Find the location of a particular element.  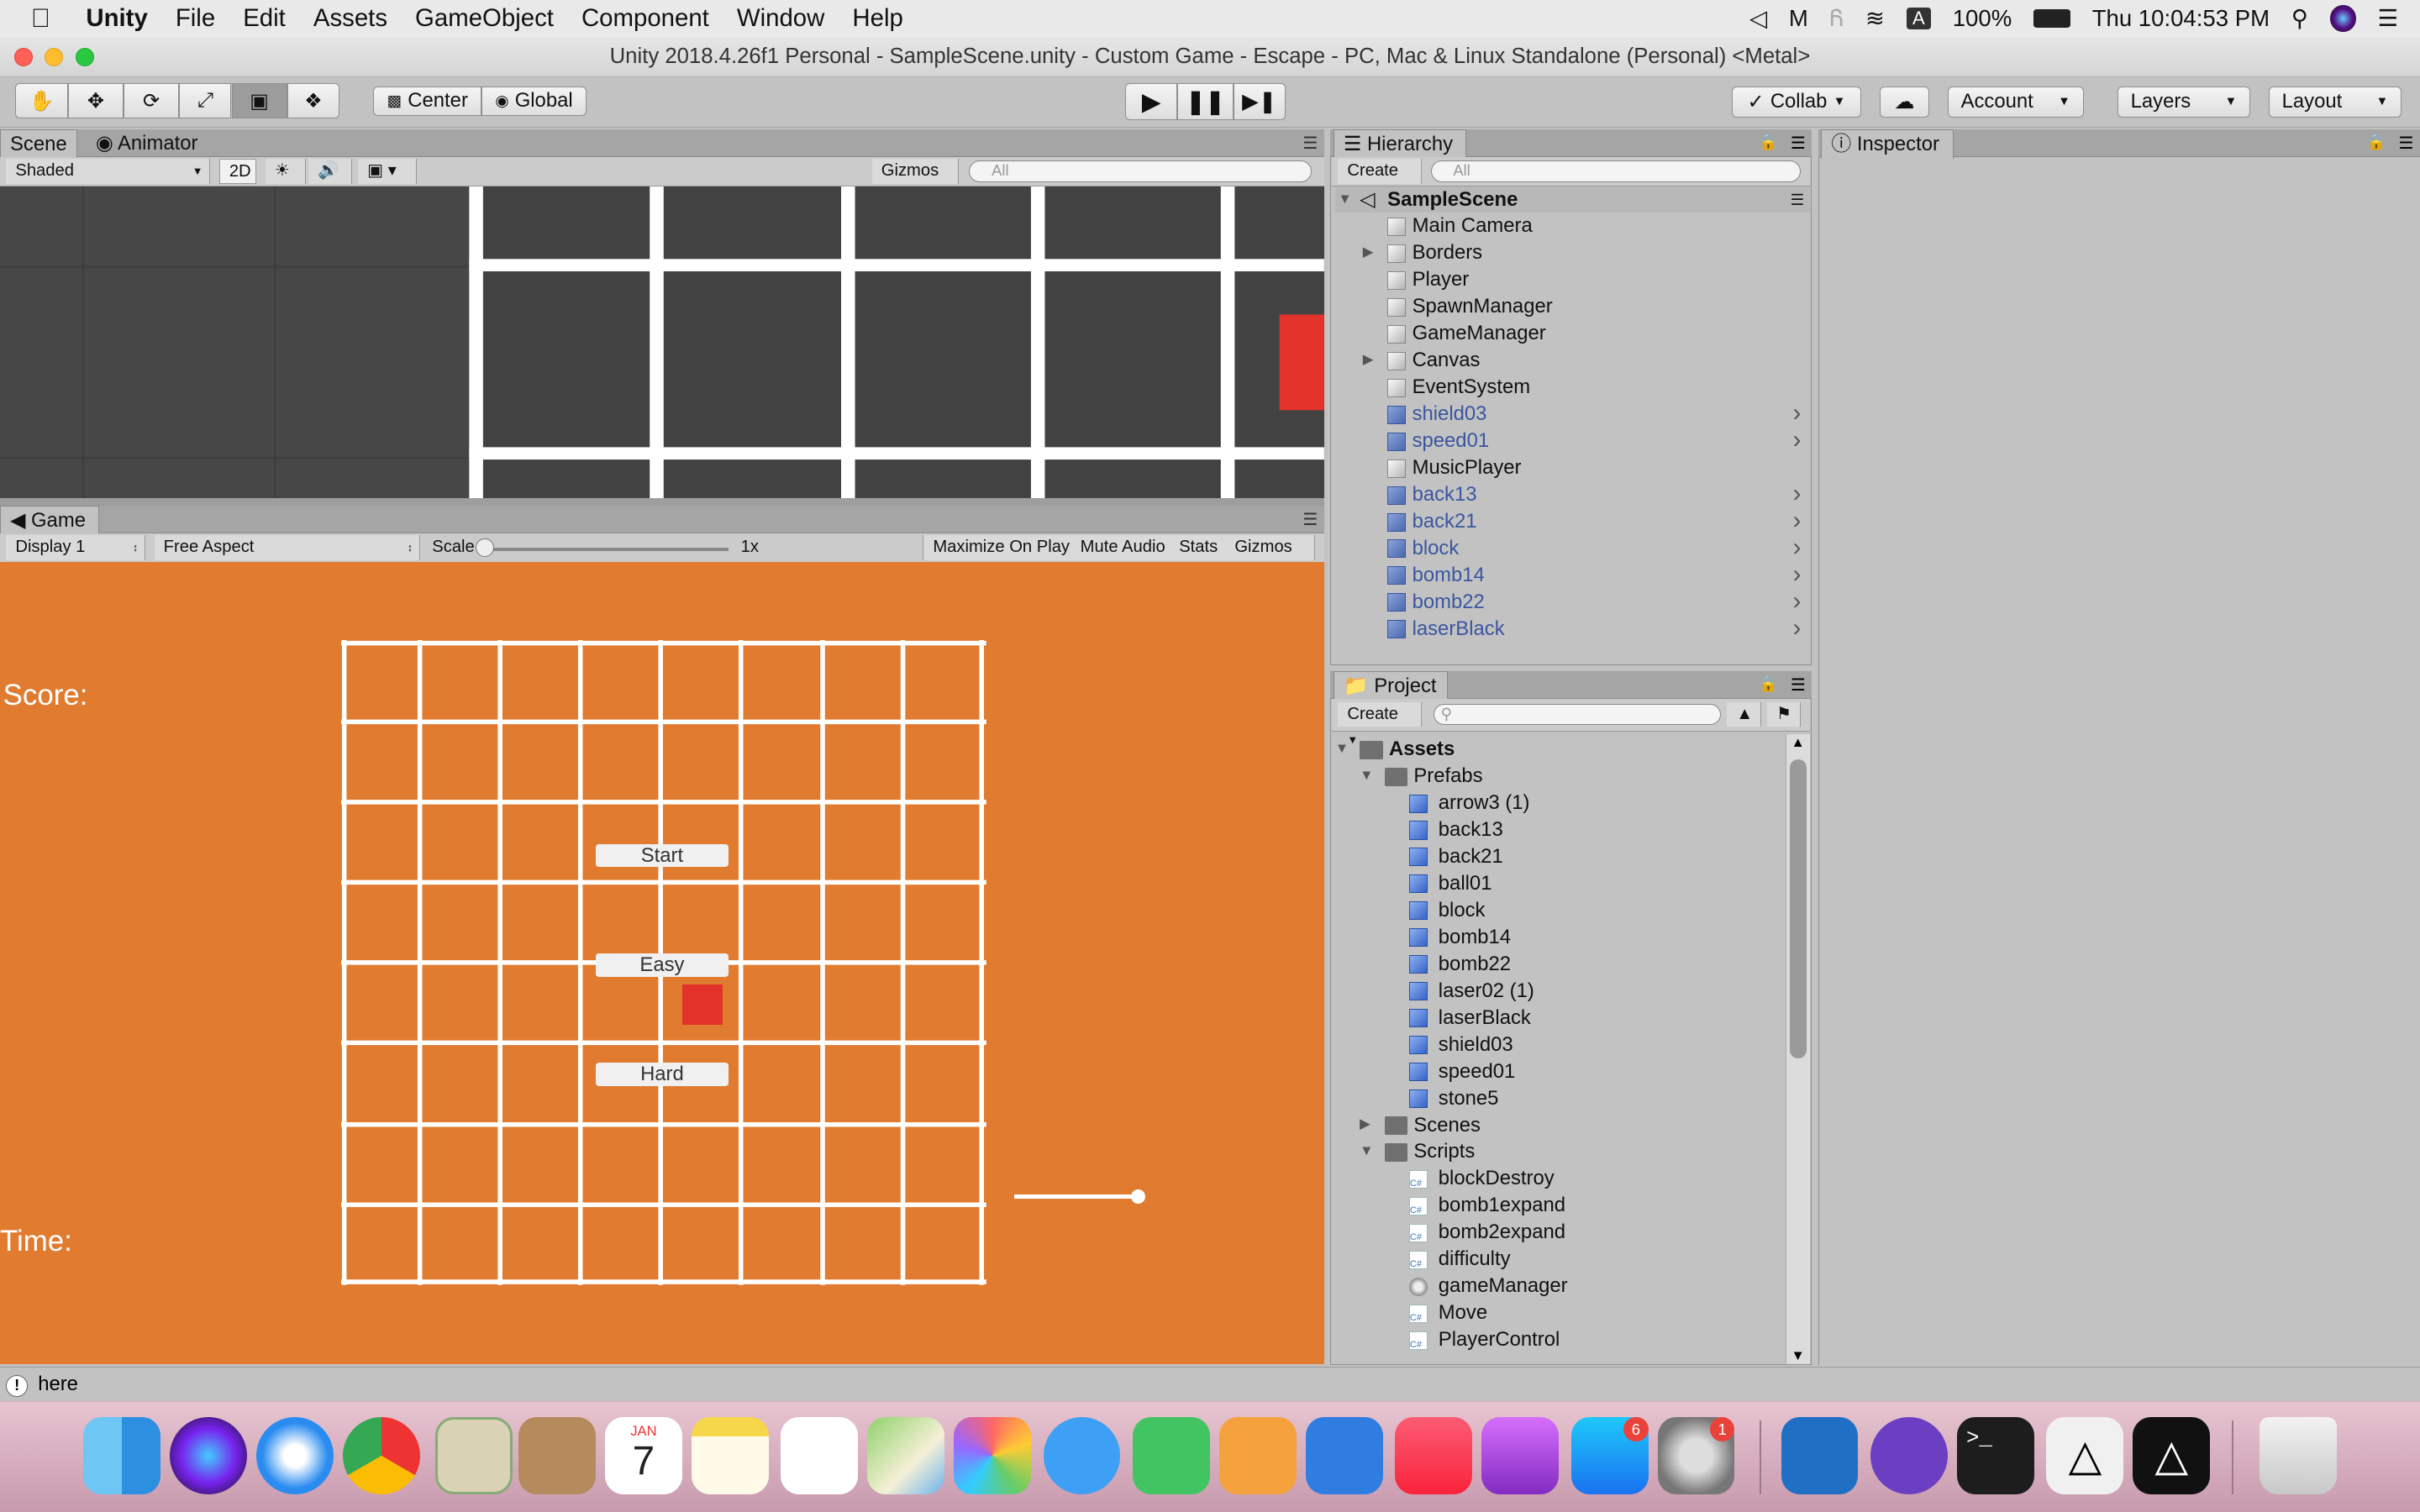

scrollbar-thumb is located at coordinates (1798, 908).